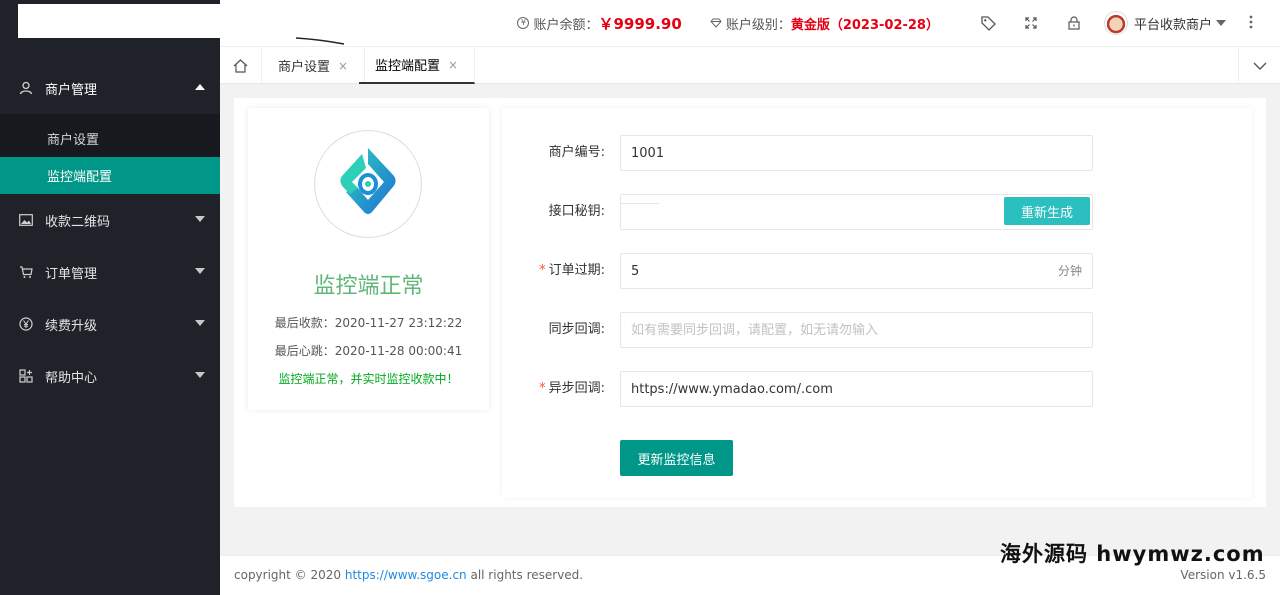 This screenshot has width=1280, height=595. Describe the element at coordinates (200, 87) in the screenshot. I see `chevron-up-icon` at that location.